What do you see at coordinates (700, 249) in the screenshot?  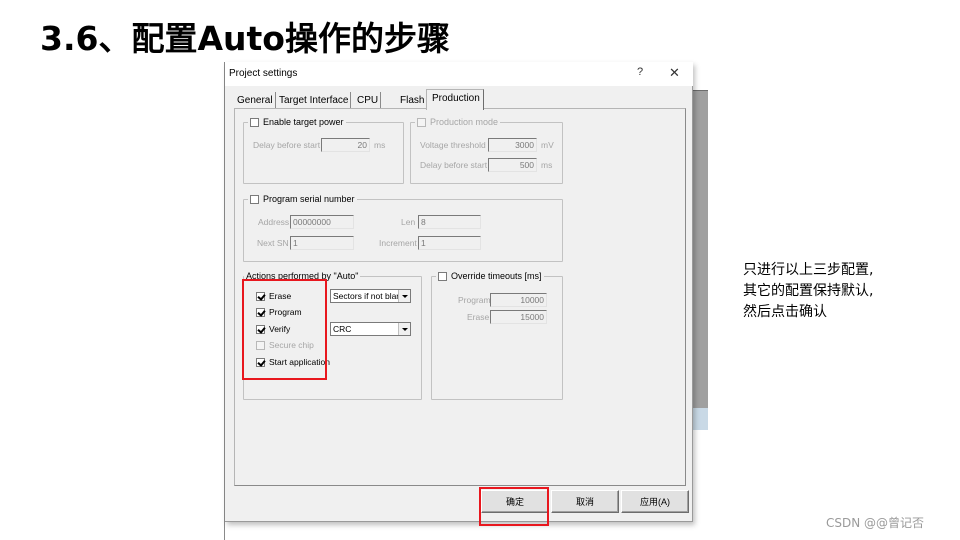 I see `background-window` at bounding box center [700, 249].